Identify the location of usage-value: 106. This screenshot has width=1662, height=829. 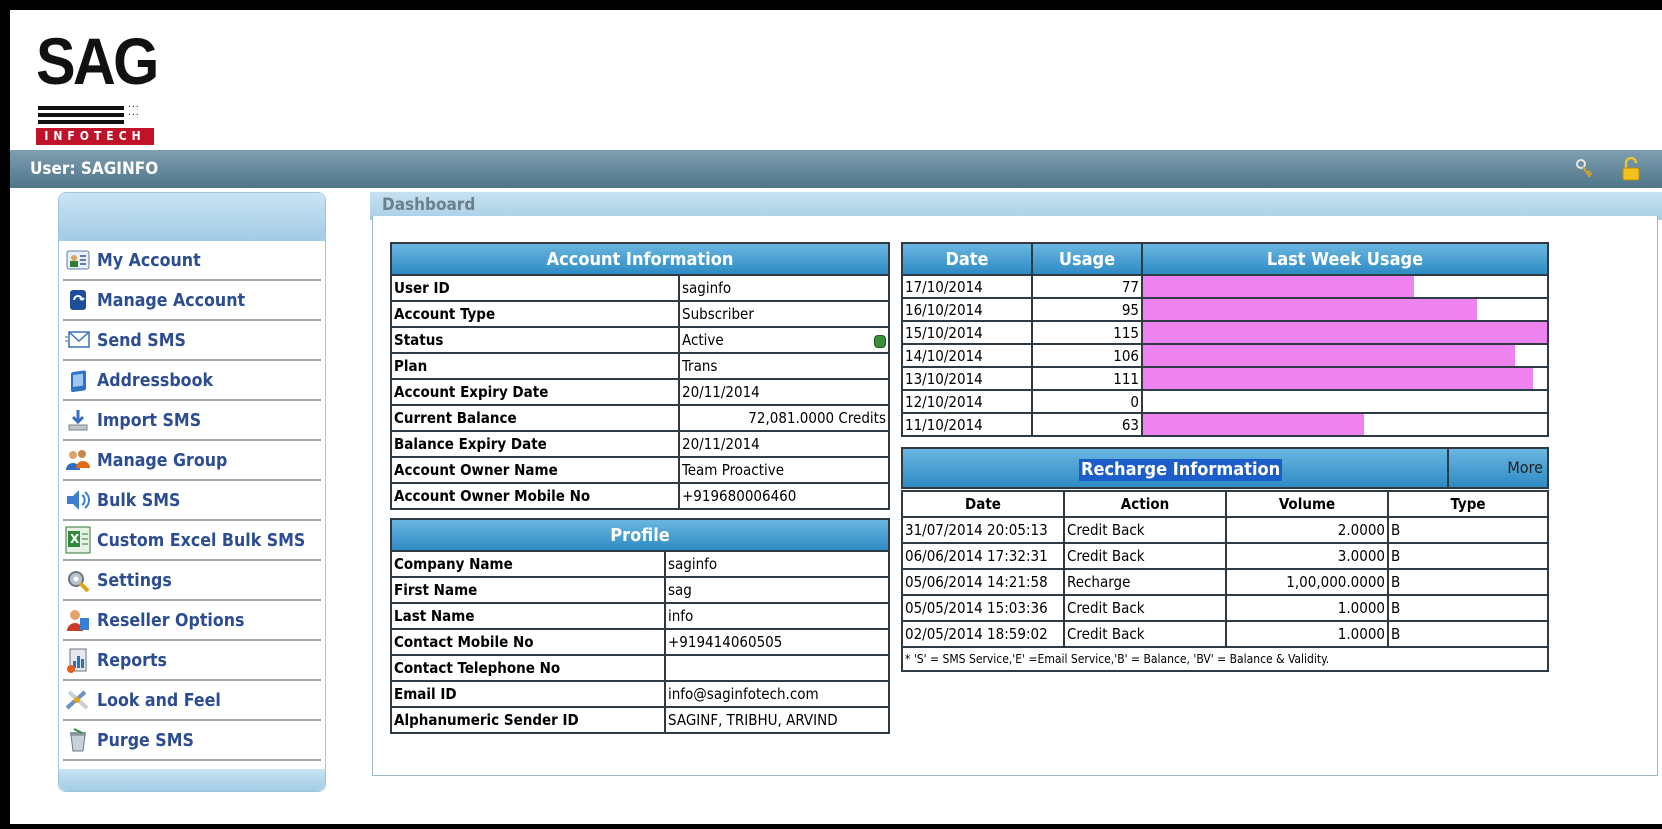
(1087, 355).